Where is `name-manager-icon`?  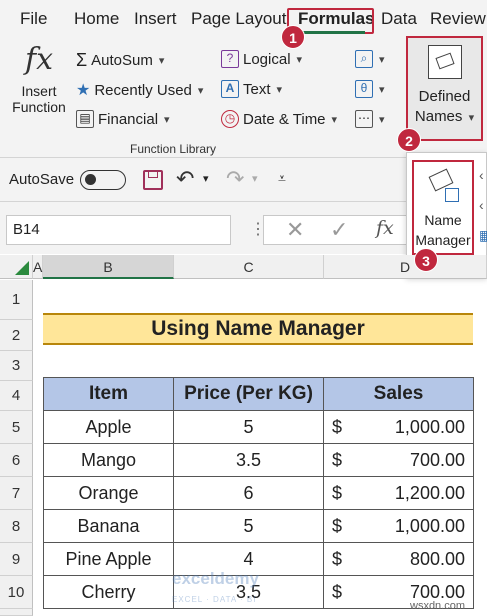
name-manager-icon is located at coordinates (444, 186).